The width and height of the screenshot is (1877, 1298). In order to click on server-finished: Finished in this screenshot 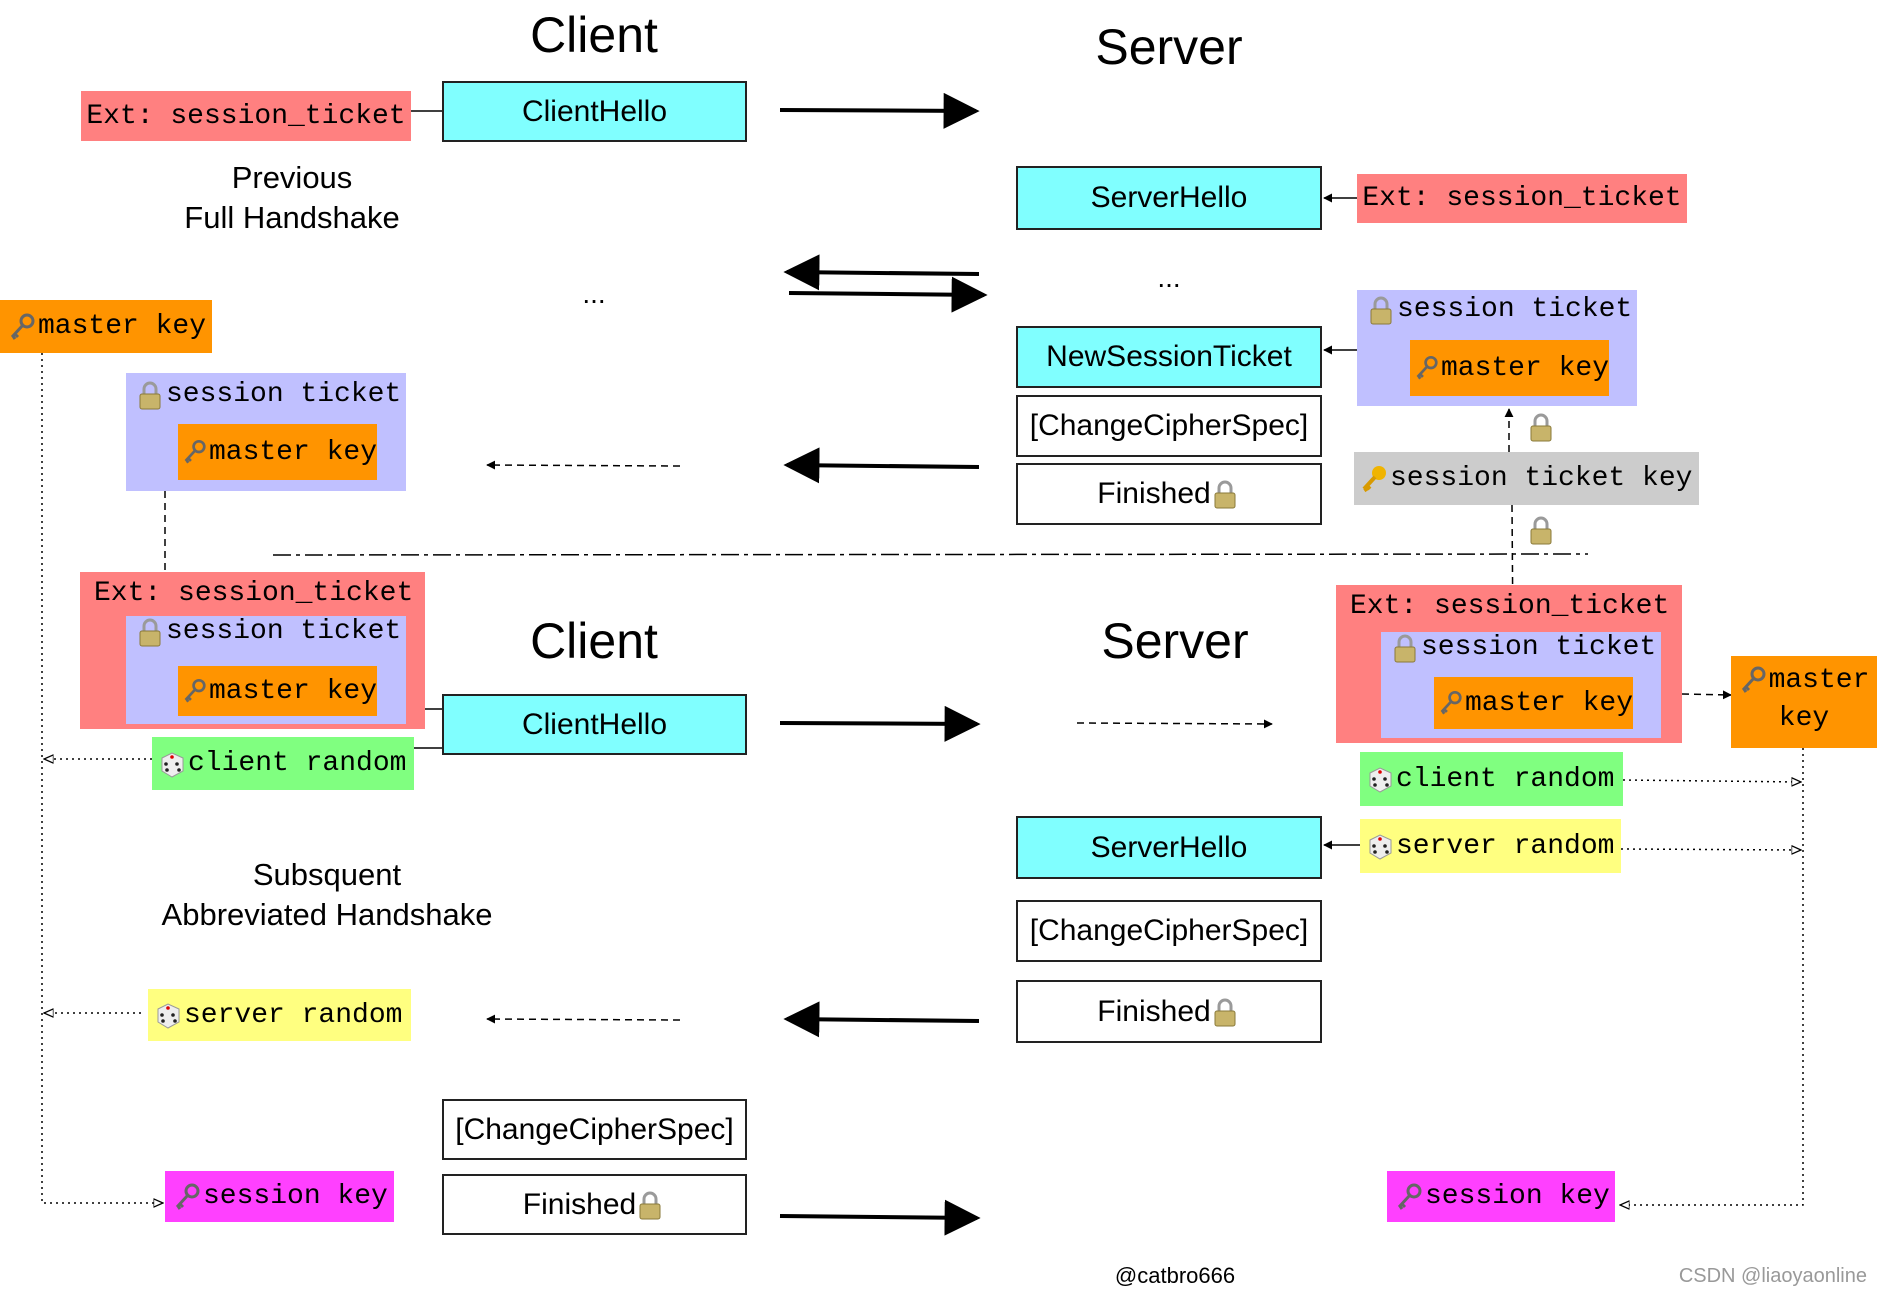, I will do `click(1169, 1011)`.